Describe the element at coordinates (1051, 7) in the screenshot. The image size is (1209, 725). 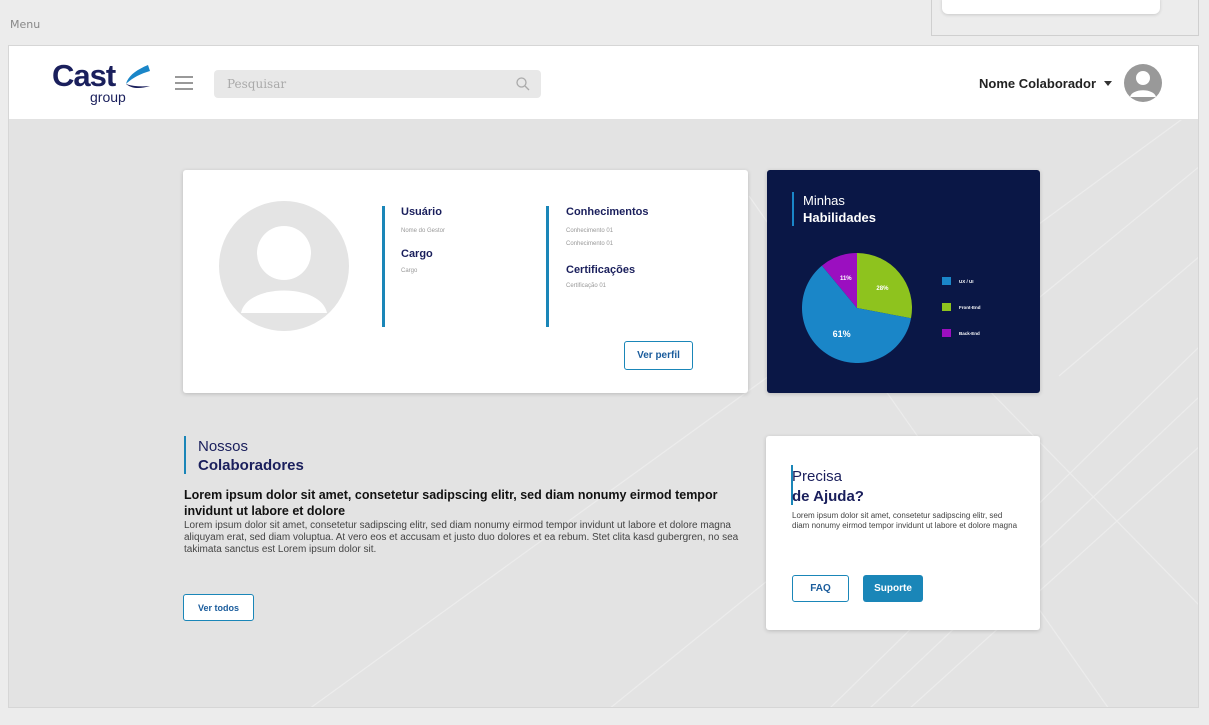
I see `dropdown-panel` at that location.